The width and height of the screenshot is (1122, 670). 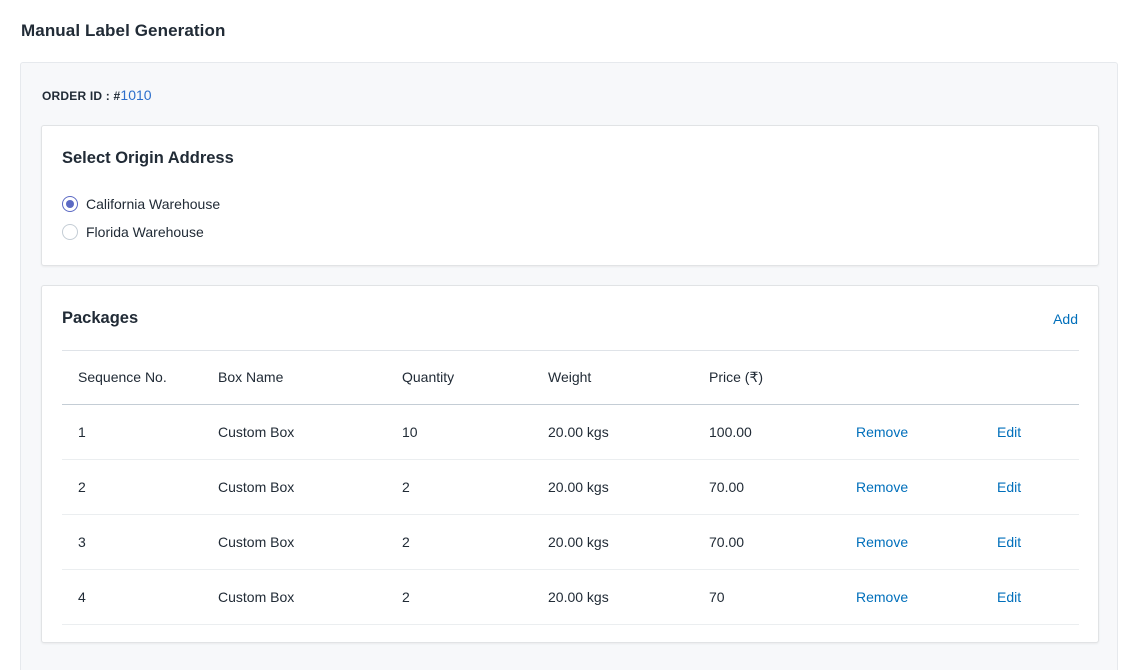 I want to click on column-header-weight: Weight, so click(x=612, y=378).